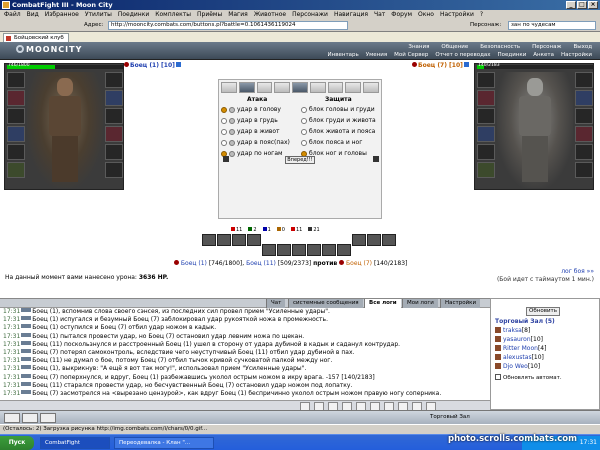 Image resolution: width=600 pixels, height=450 pixels. What do you see at coordinates (36, 37) in the screenshot?
I see `tab-fight-club: Бойцовский клуб` at bounding box center [36, 37].